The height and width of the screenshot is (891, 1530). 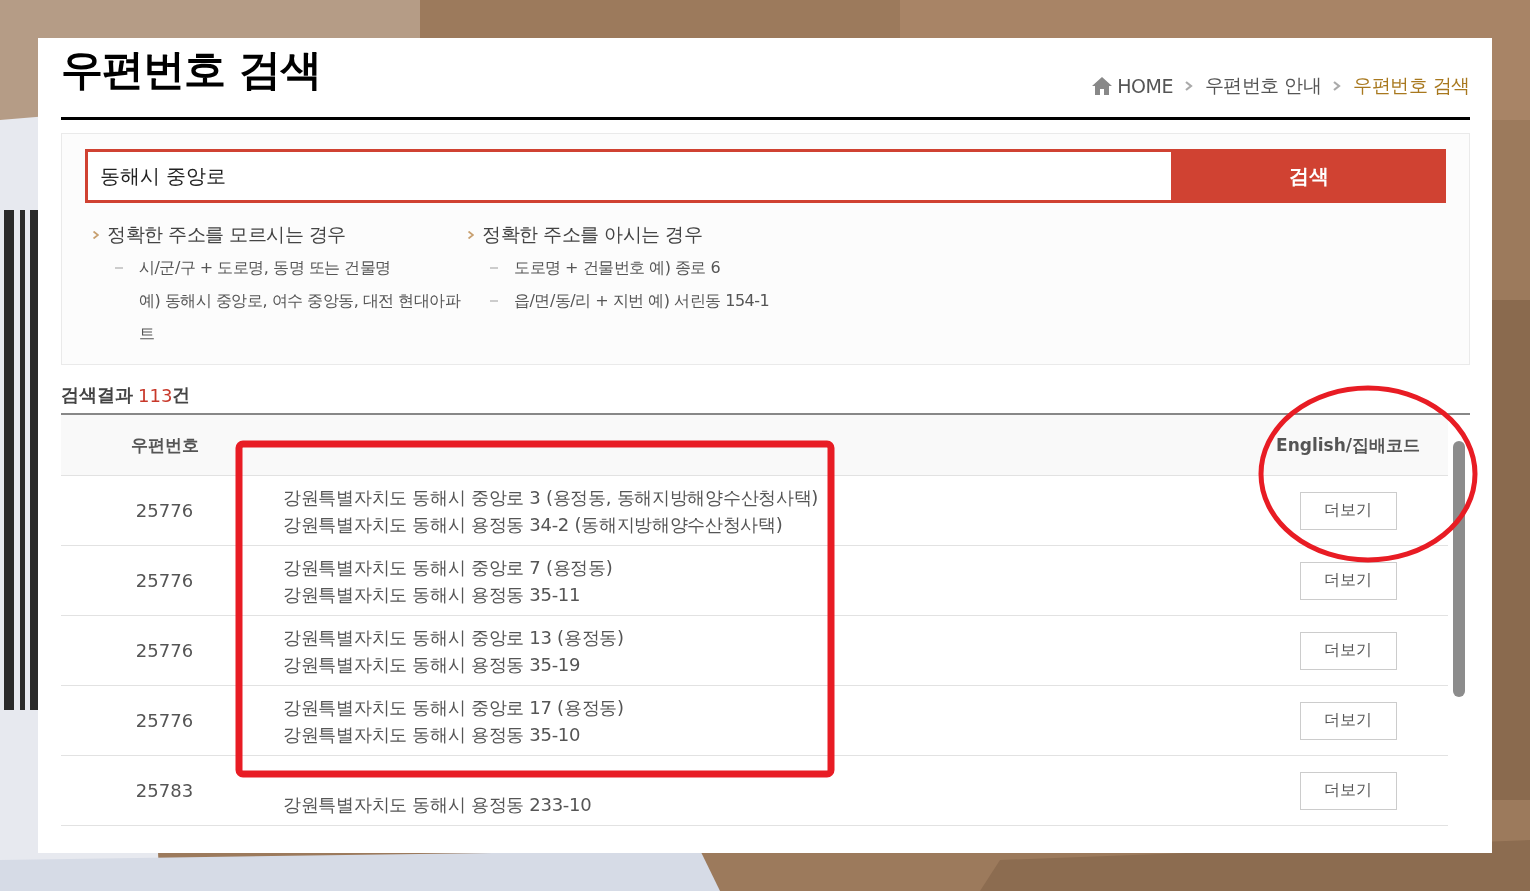 What do you see at coordinates (533, 524) in the screenshot?
I see `address-text: 강원특별자치도 동해시 용정동 34-2 (동해지방해양수산청사택)` at bounding box center [533, 524].